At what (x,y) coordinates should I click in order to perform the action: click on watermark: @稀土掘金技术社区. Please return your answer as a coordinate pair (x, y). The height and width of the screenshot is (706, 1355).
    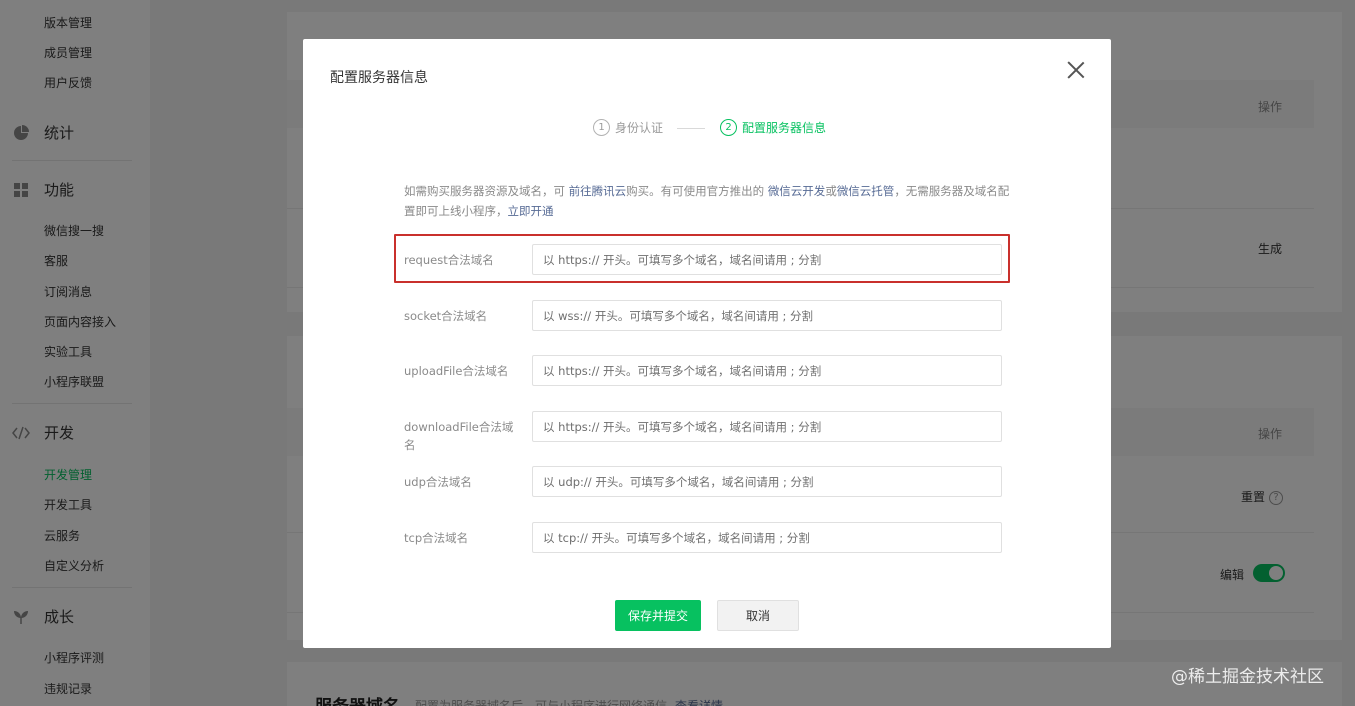
    Looking at the image, I should click on (1247, 677).